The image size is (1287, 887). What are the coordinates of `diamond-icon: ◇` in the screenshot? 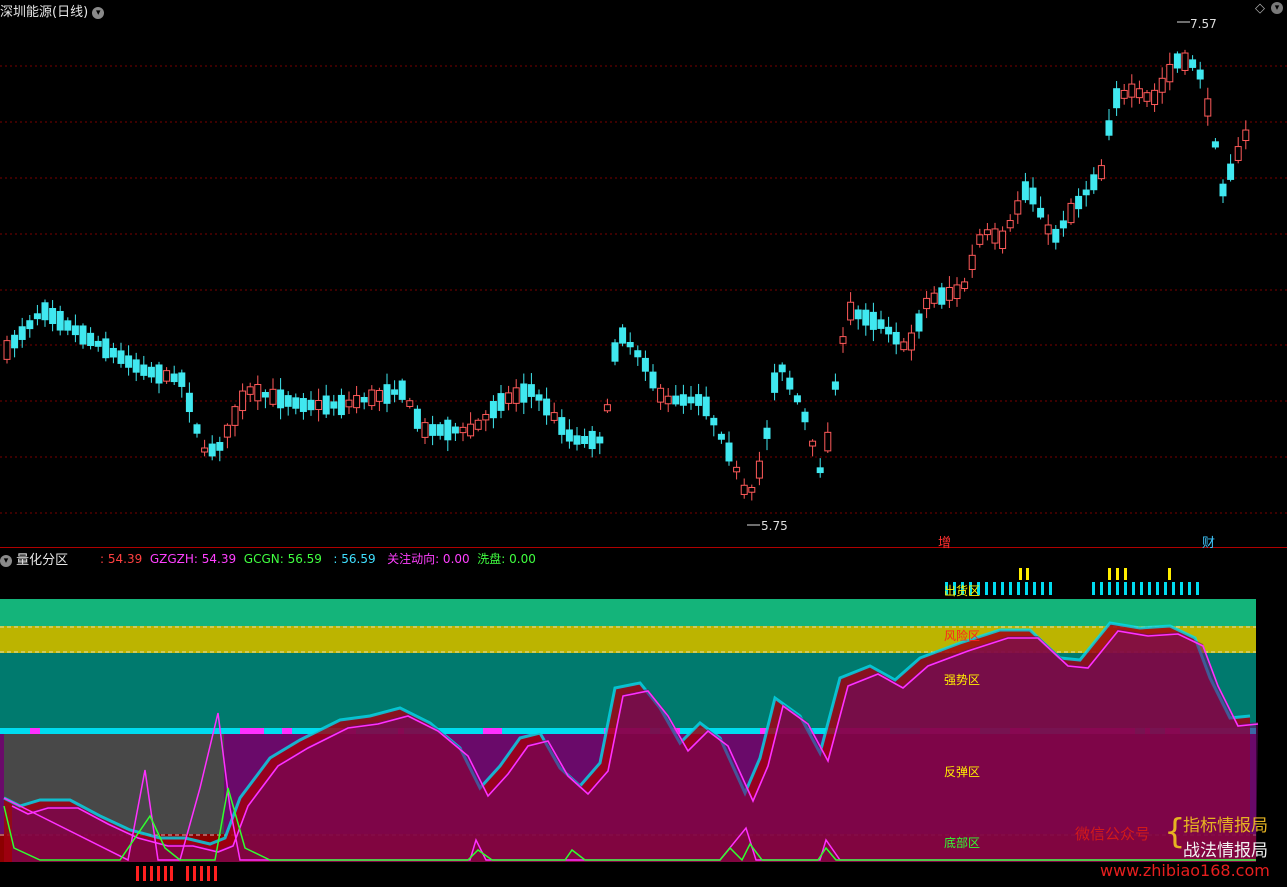 It's located at (1260, 8).